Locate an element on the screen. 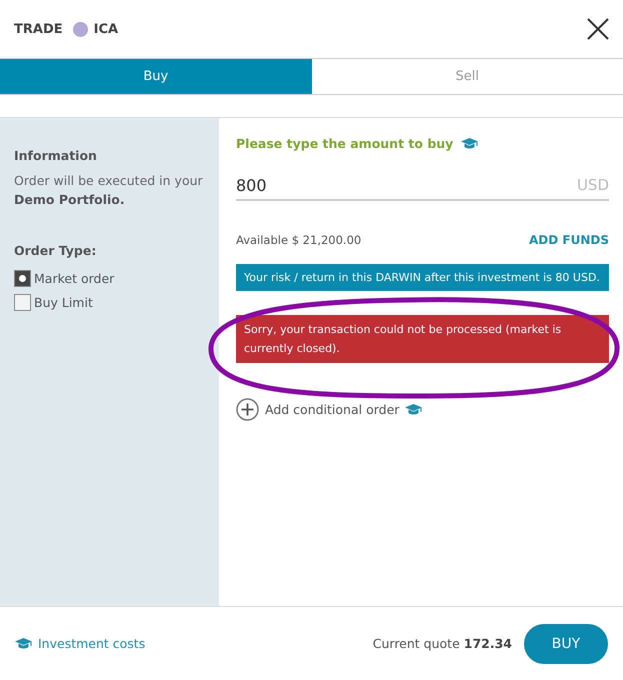  close-button is located at coordinates (598, 29).